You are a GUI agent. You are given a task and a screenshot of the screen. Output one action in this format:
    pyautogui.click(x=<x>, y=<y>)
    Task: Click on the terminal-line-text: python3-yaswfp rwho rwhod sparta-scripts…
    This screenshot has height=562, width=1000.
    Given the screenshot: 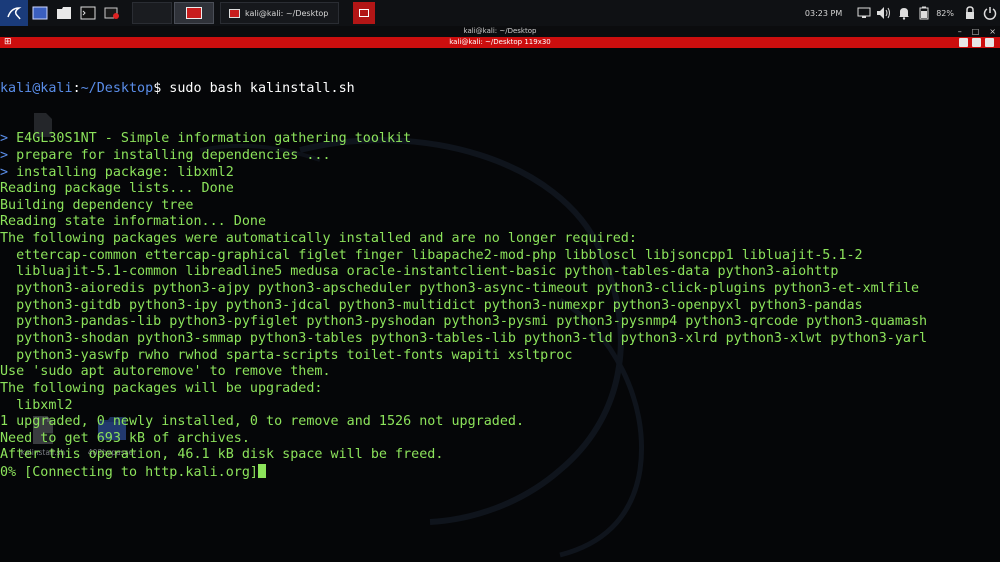 What is the action you would take?
    pyautogui.click(x=286, y=355)
    